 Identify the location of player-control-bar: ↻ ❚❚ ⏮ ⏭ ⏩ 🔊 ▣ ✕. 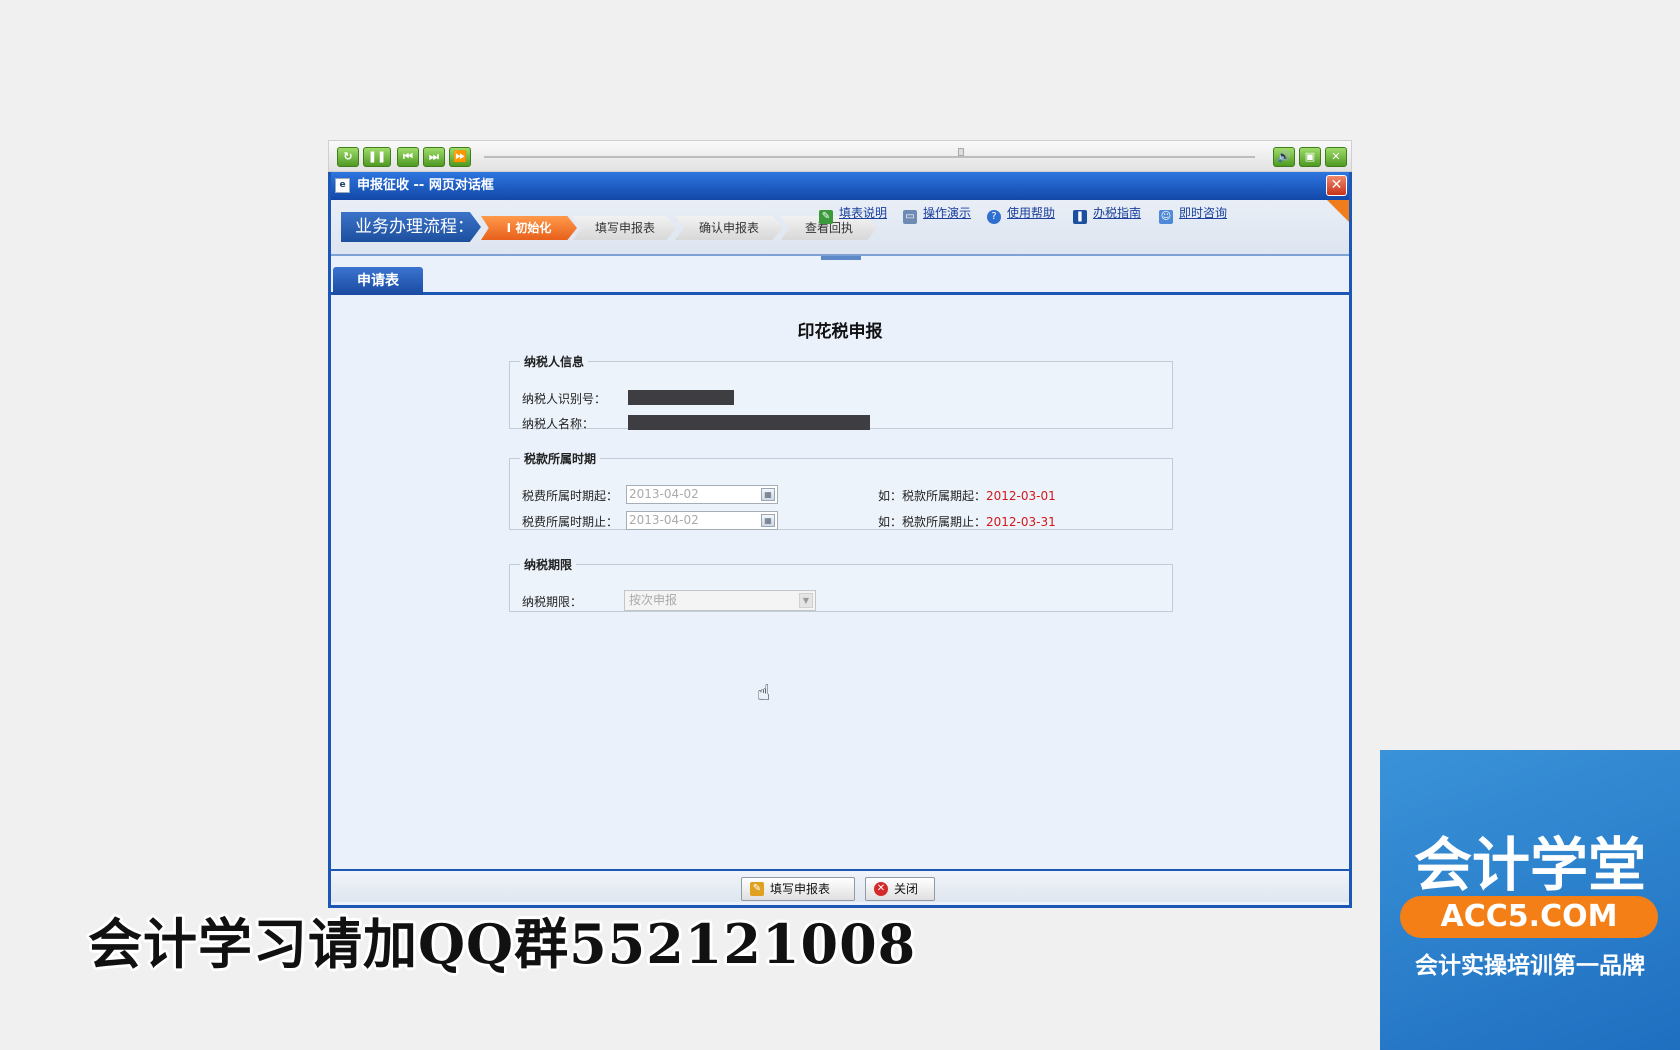
(840, 156).